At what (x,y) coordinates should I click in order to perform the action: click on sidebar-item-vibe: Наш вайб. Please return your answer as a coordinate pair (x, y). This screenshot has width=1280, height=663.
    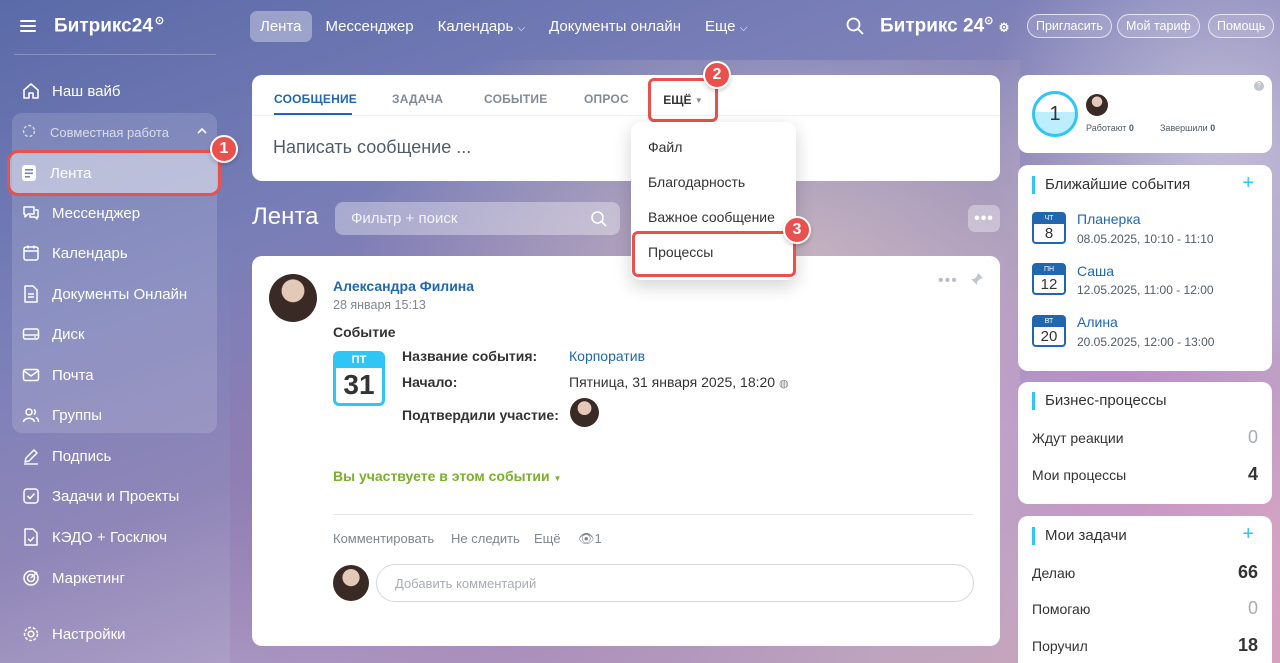
    Looking at the image, I should click on (115, 91).